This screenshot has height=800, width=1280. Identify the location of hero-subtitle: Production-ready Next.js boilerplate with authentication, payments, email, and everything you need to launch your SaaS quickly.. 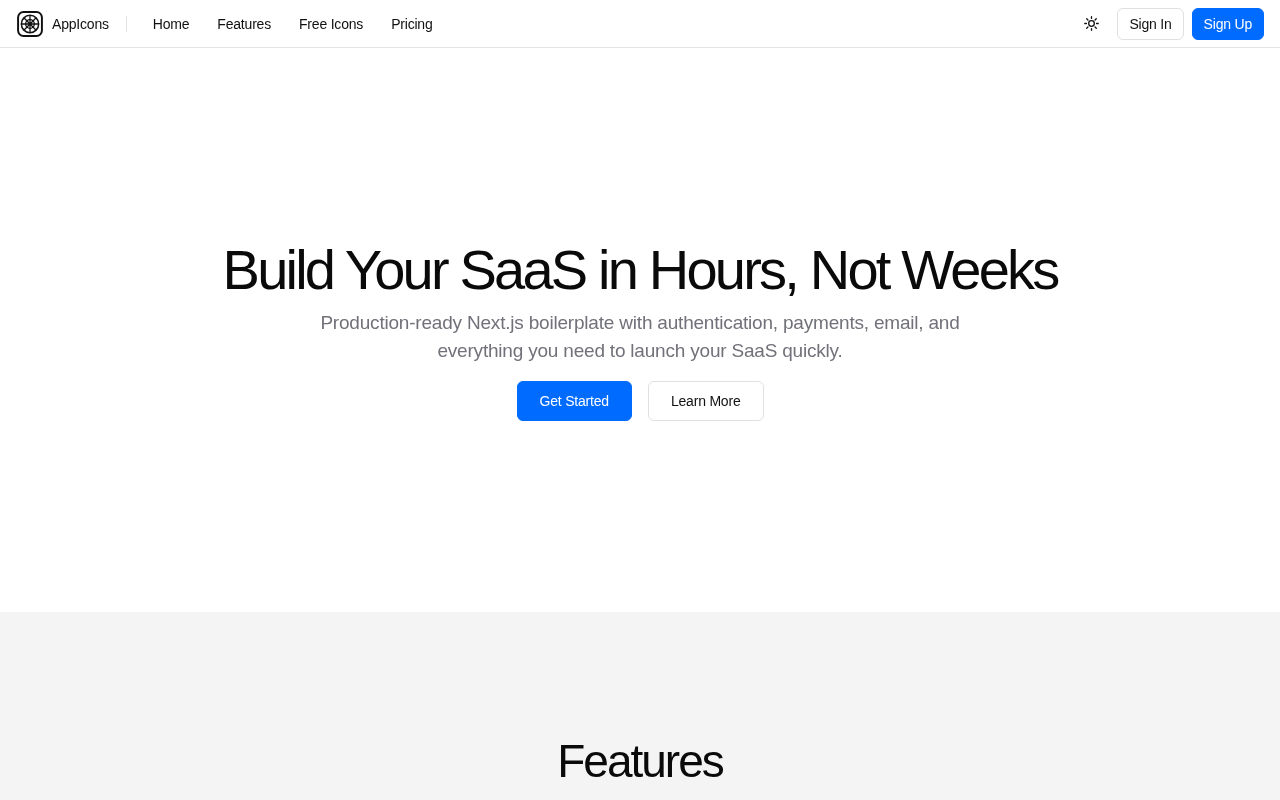
(640, 336).